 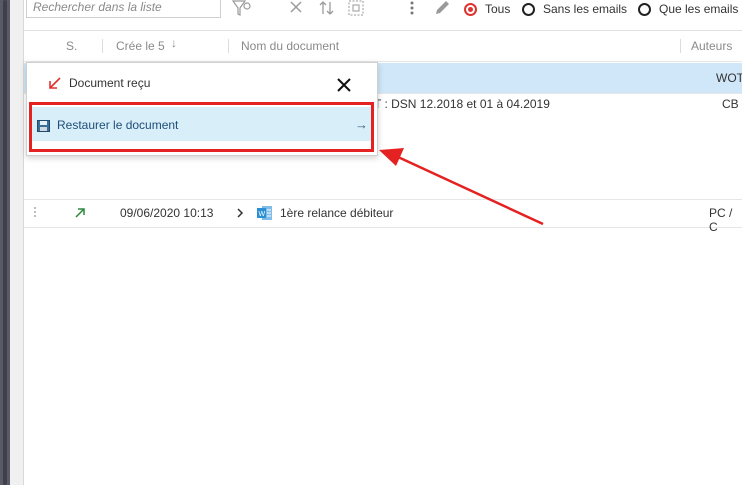 I want to click on col-document-name: Nom du document, so click(x=290, y=46).